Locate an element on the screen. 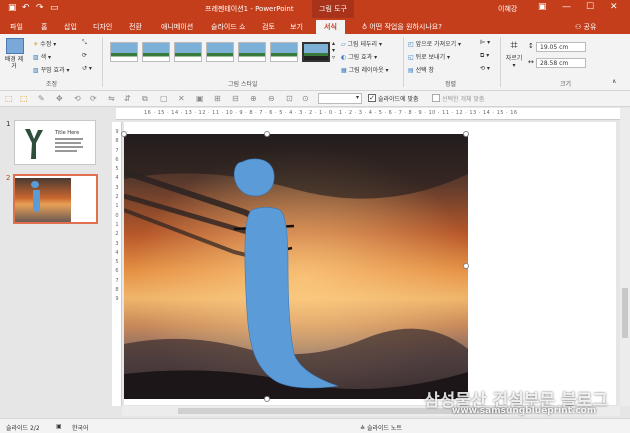  tab-animations: 애니메이션 is located at coordinates (177, 27).